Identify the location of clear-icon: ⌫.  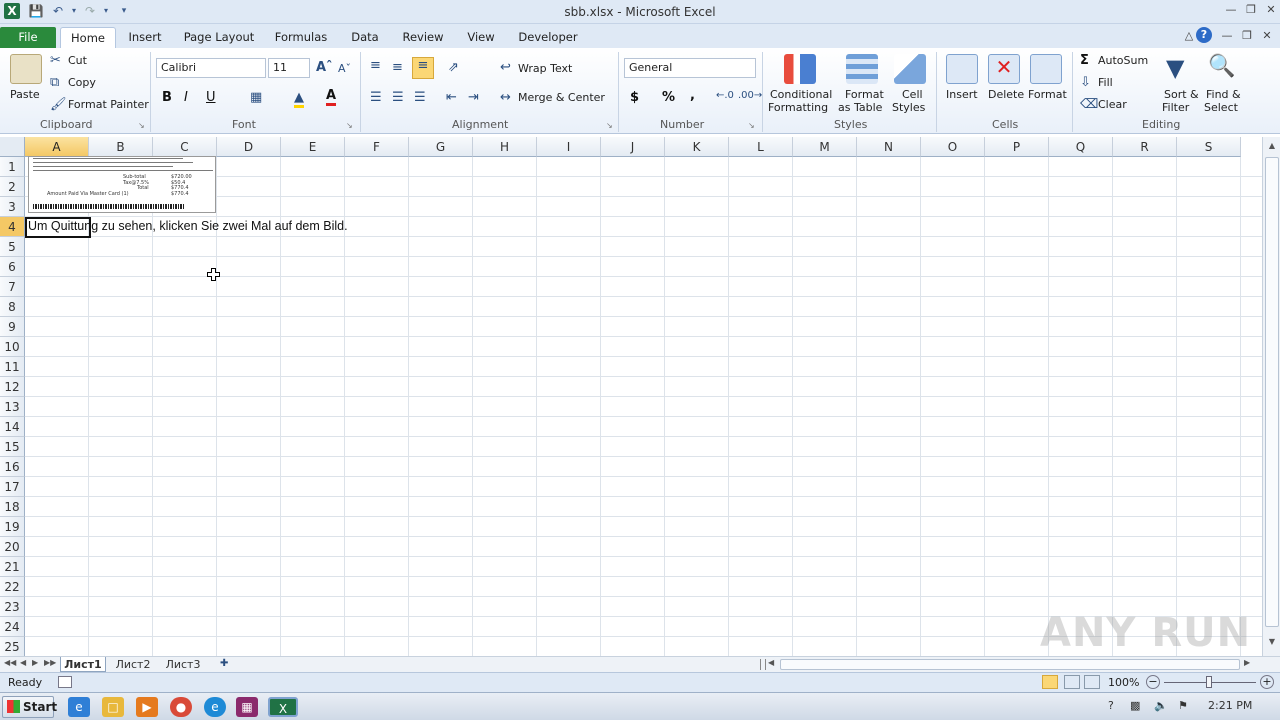
(1089, 104).